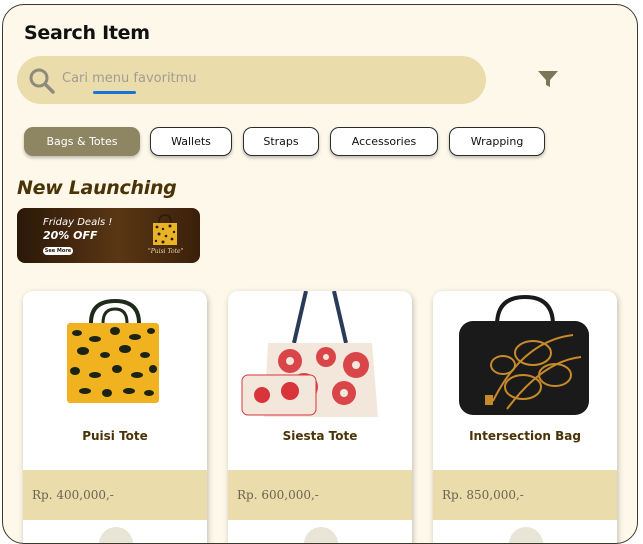  I want to click on banner-discount: 20% OFF, so click(70, 235).